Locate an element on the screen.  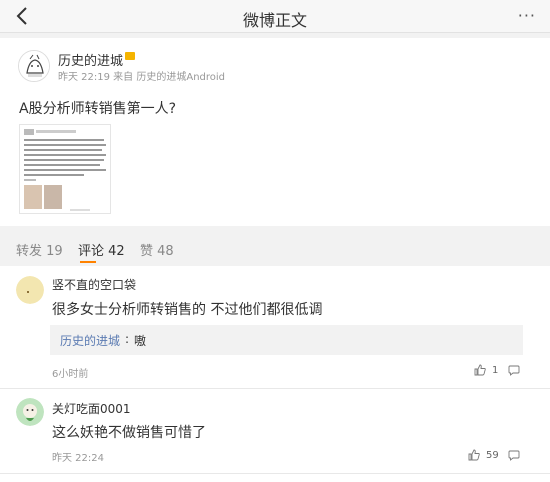
vip-badge-icon is located at coordinates (130, 56).